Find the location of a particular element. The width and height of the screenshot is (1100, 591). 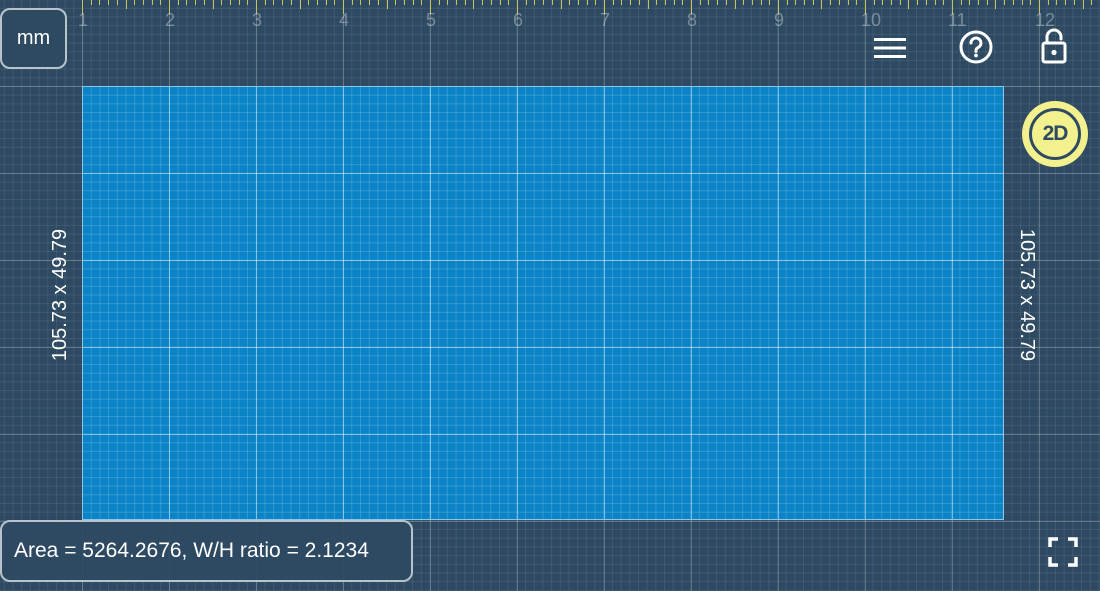

ruler-number: 9 is located at coordinates (779, 20).